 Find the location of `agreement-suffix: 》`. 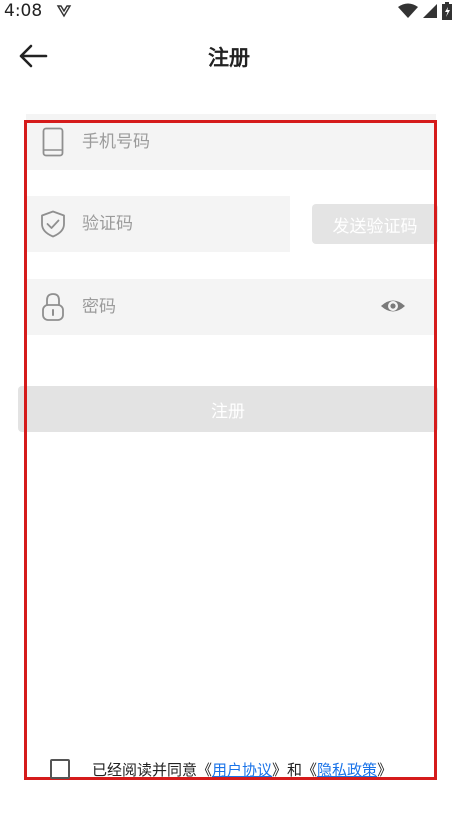

agreement-suffix: 》 is located at coordinates (385, 769).